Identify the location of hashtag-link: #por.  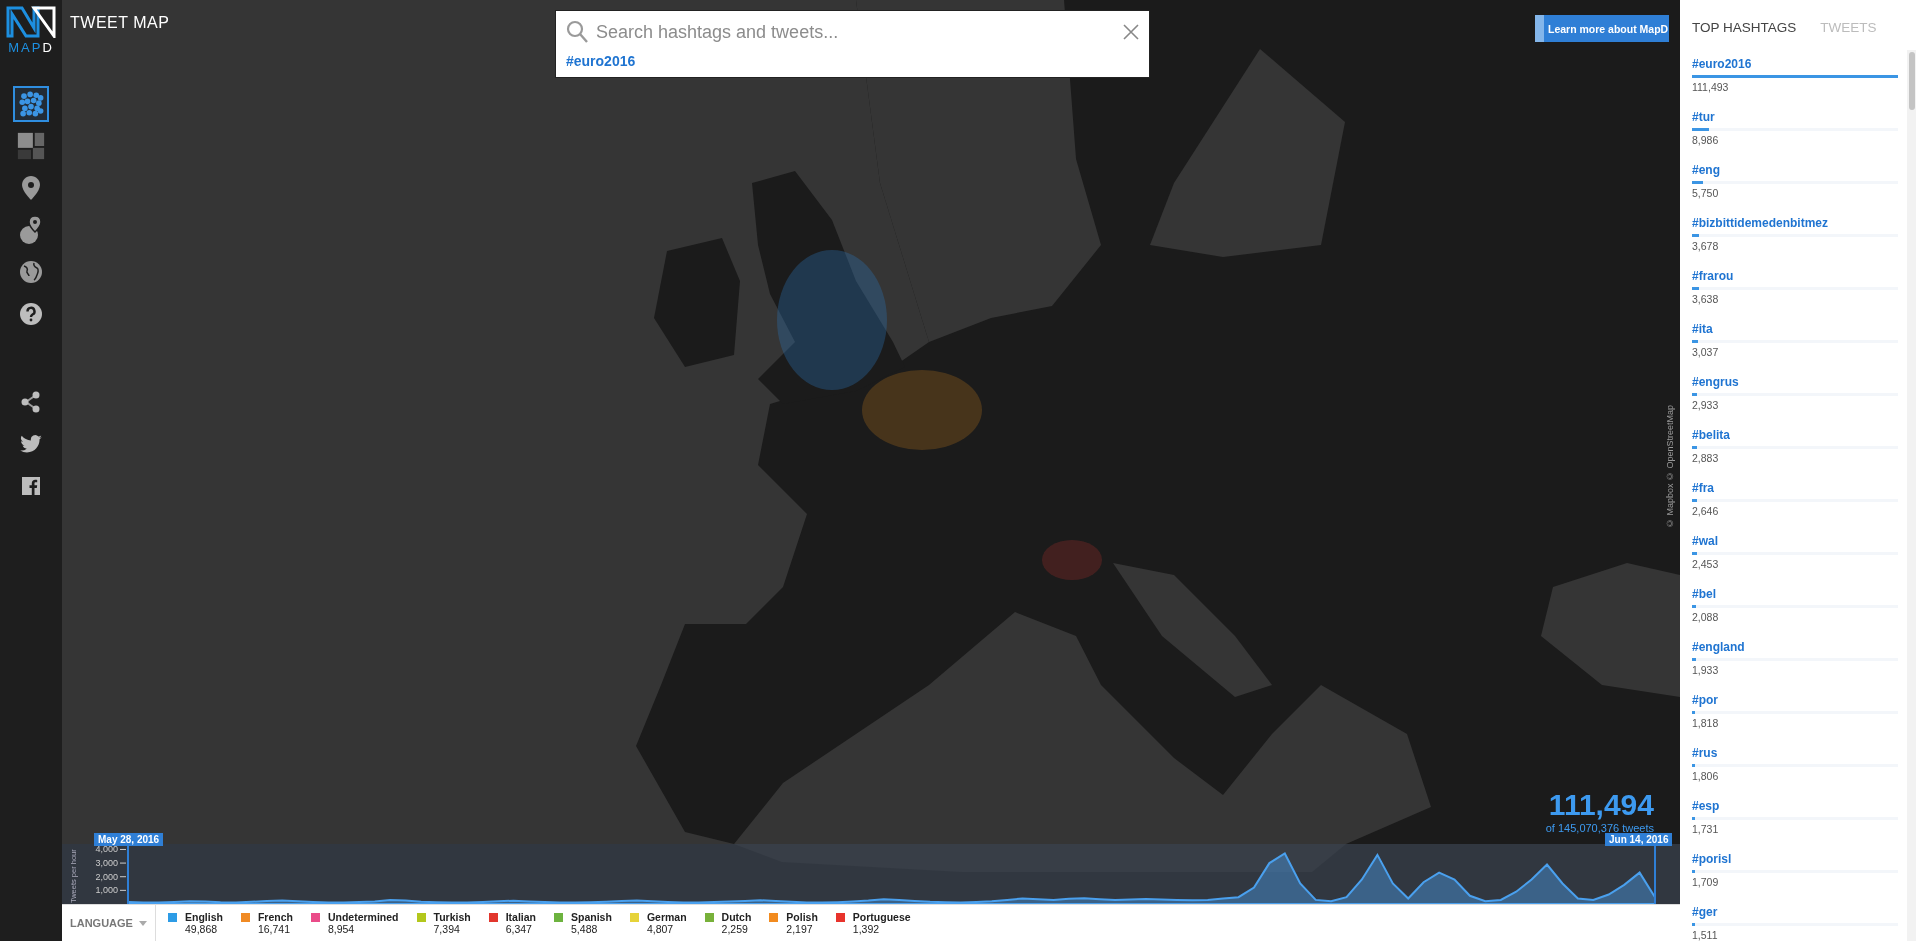
(1705, 700).